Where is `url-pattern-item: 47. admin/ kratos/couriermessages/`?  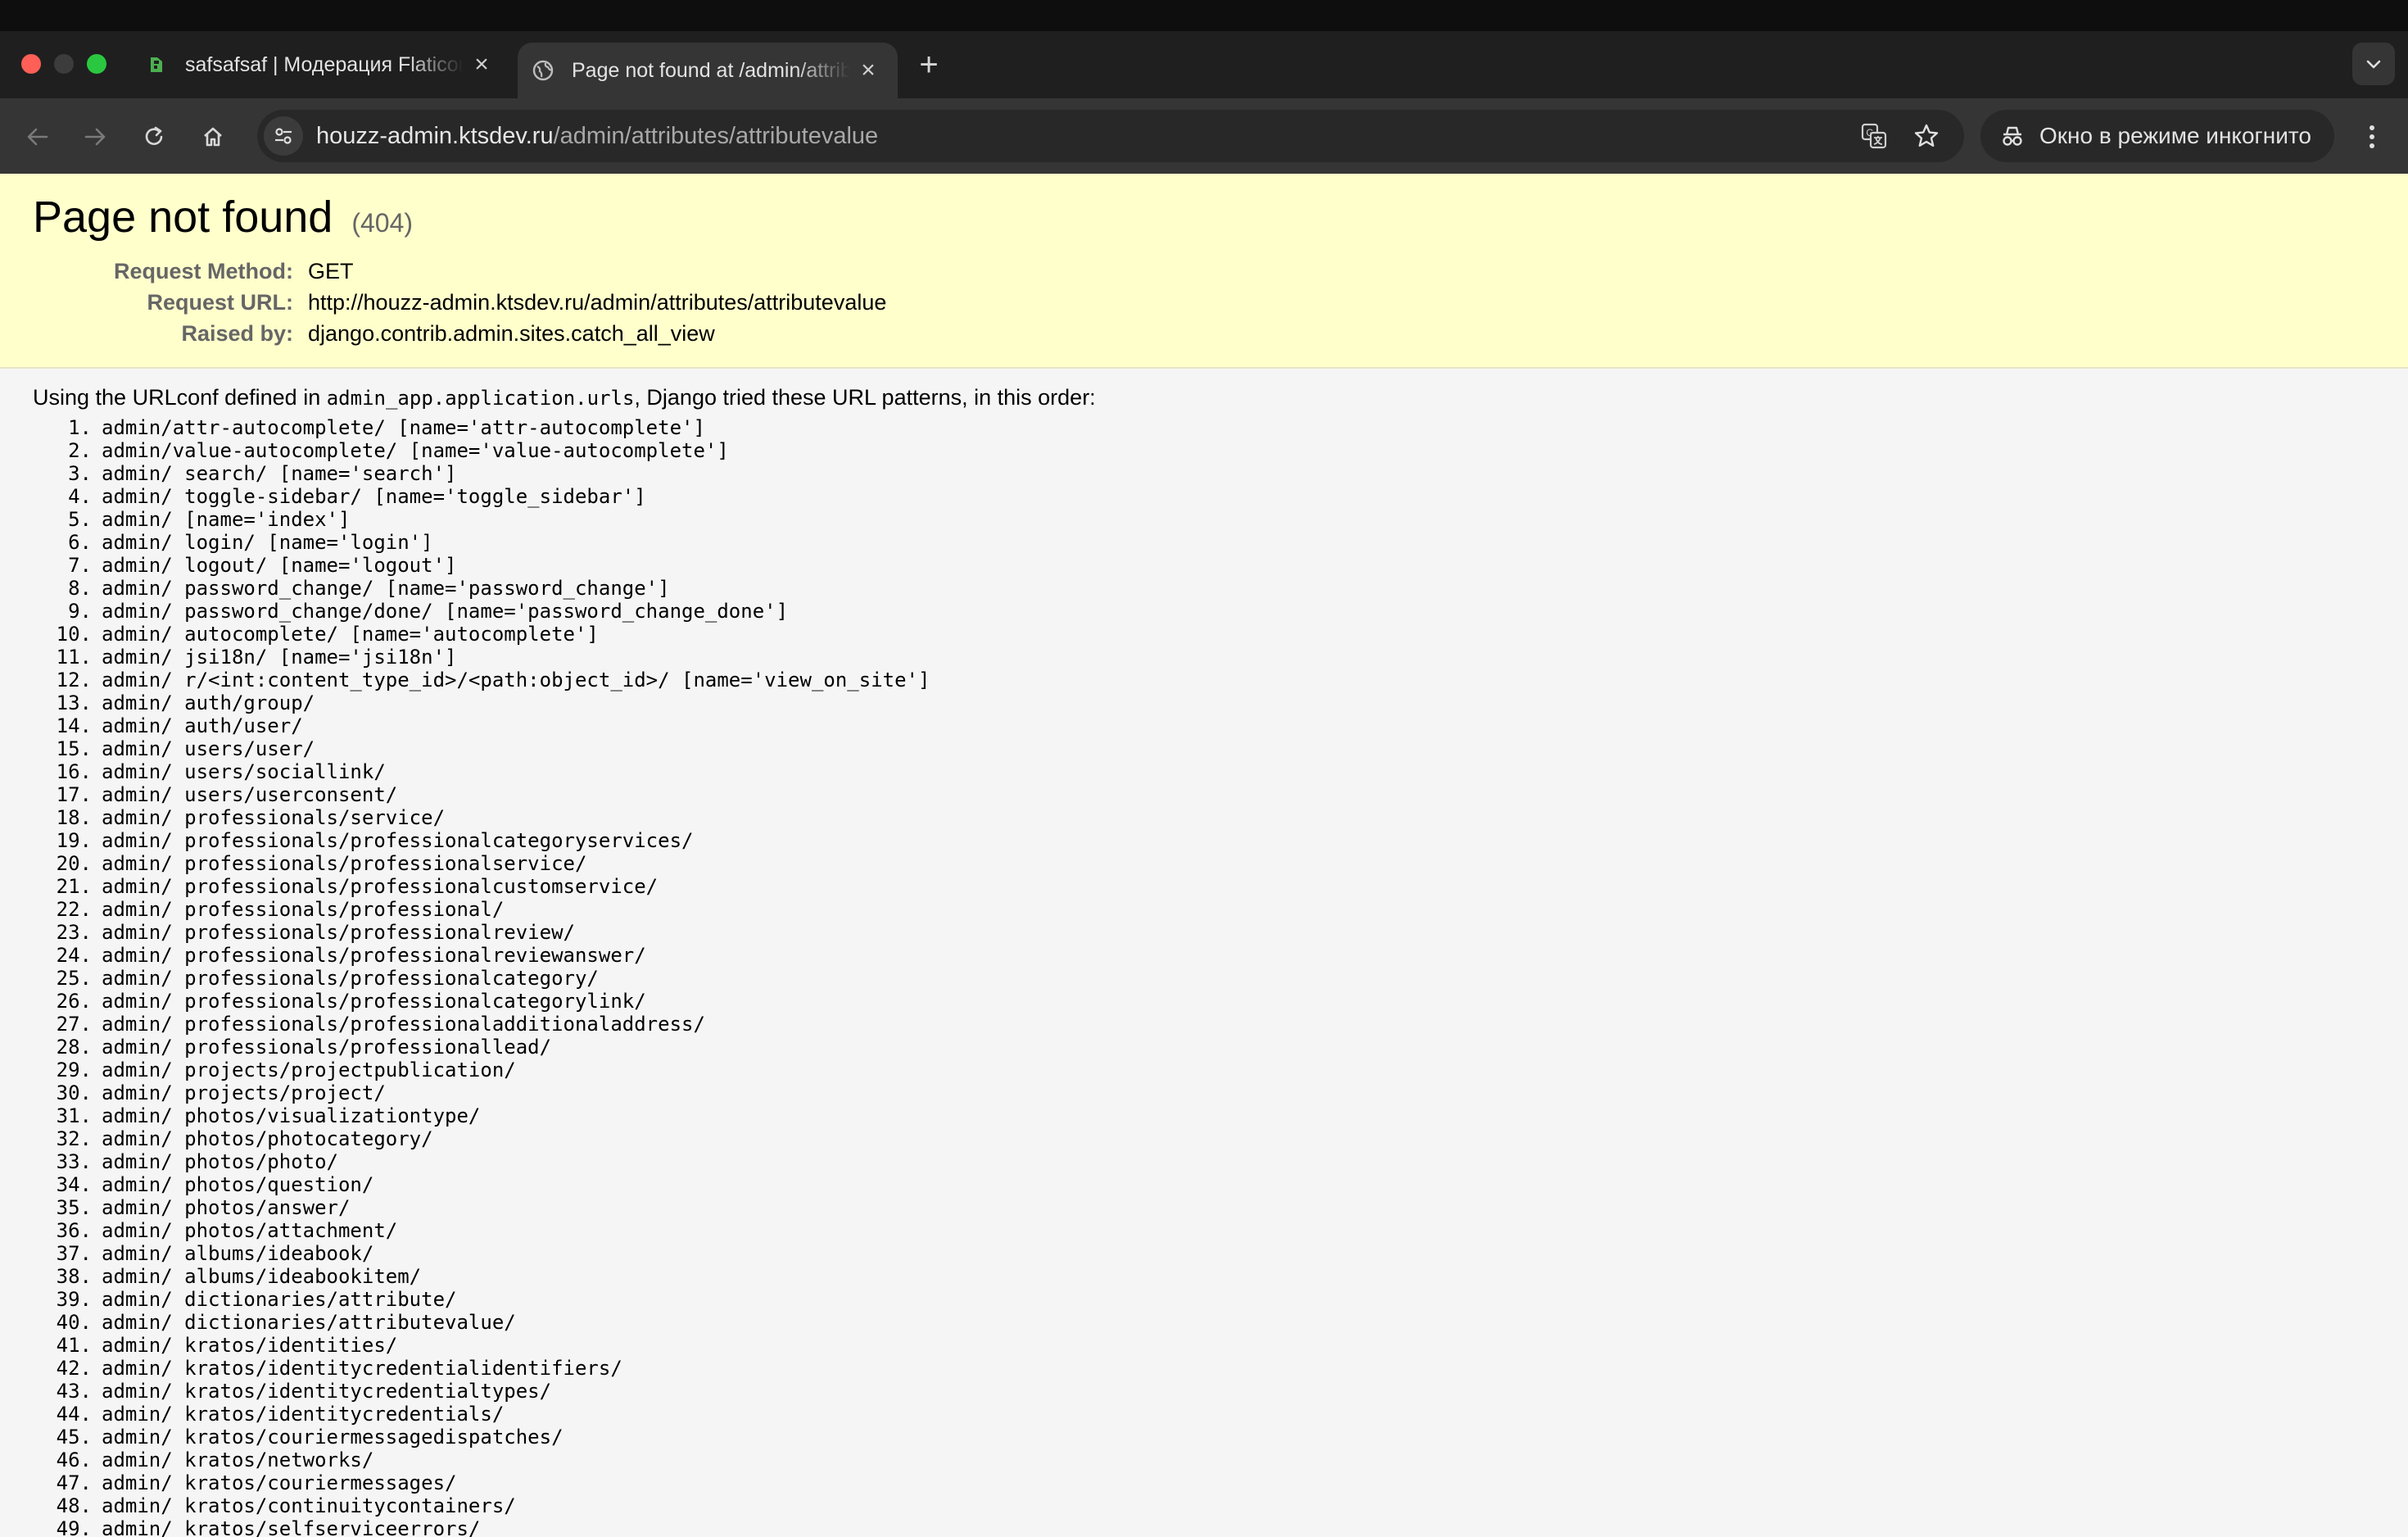 url-pattern-item: 47. admin/ kratos/couriermessages/ is located at coordinates (228, 1483).